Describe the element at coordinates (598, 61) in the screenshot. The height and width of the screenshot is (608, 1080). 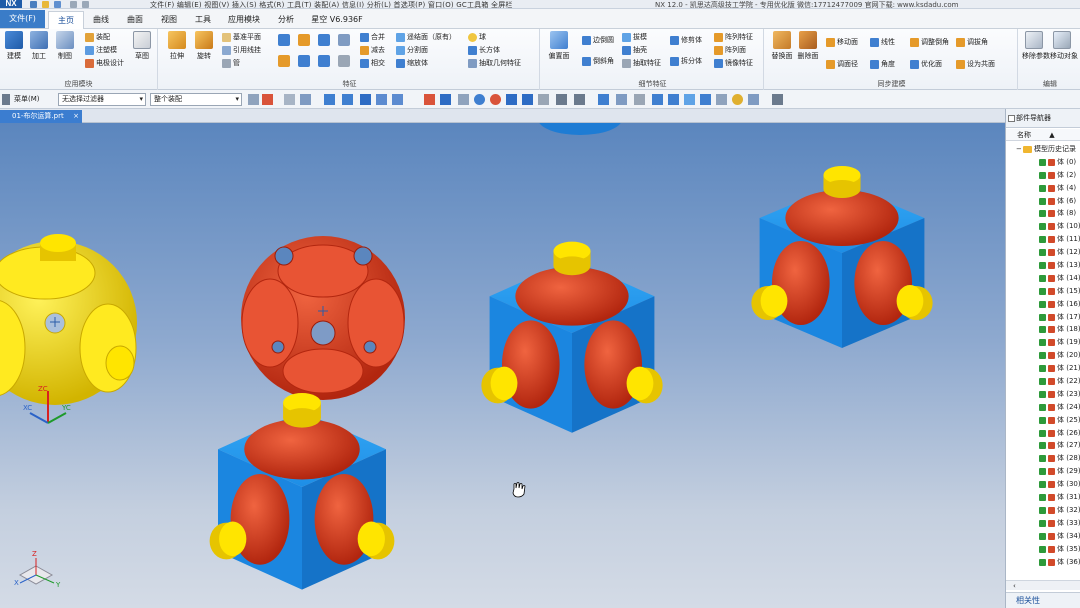
I see `chamfer-button: 倒斜角` at that location.